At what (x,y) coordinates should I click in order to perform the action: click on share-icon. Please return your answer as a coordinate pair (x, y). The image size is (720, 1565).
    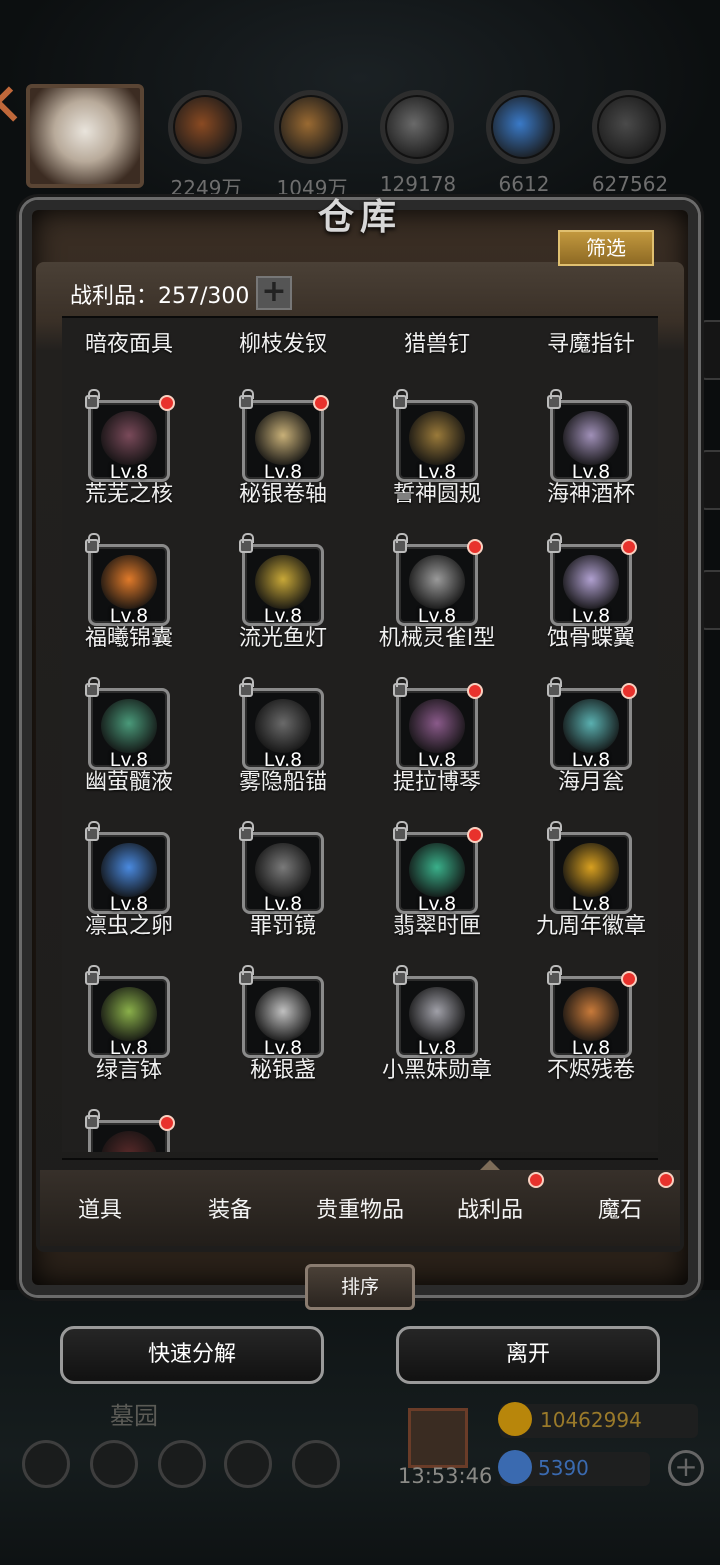
    Looking at the image, I should click on (316, 1464).